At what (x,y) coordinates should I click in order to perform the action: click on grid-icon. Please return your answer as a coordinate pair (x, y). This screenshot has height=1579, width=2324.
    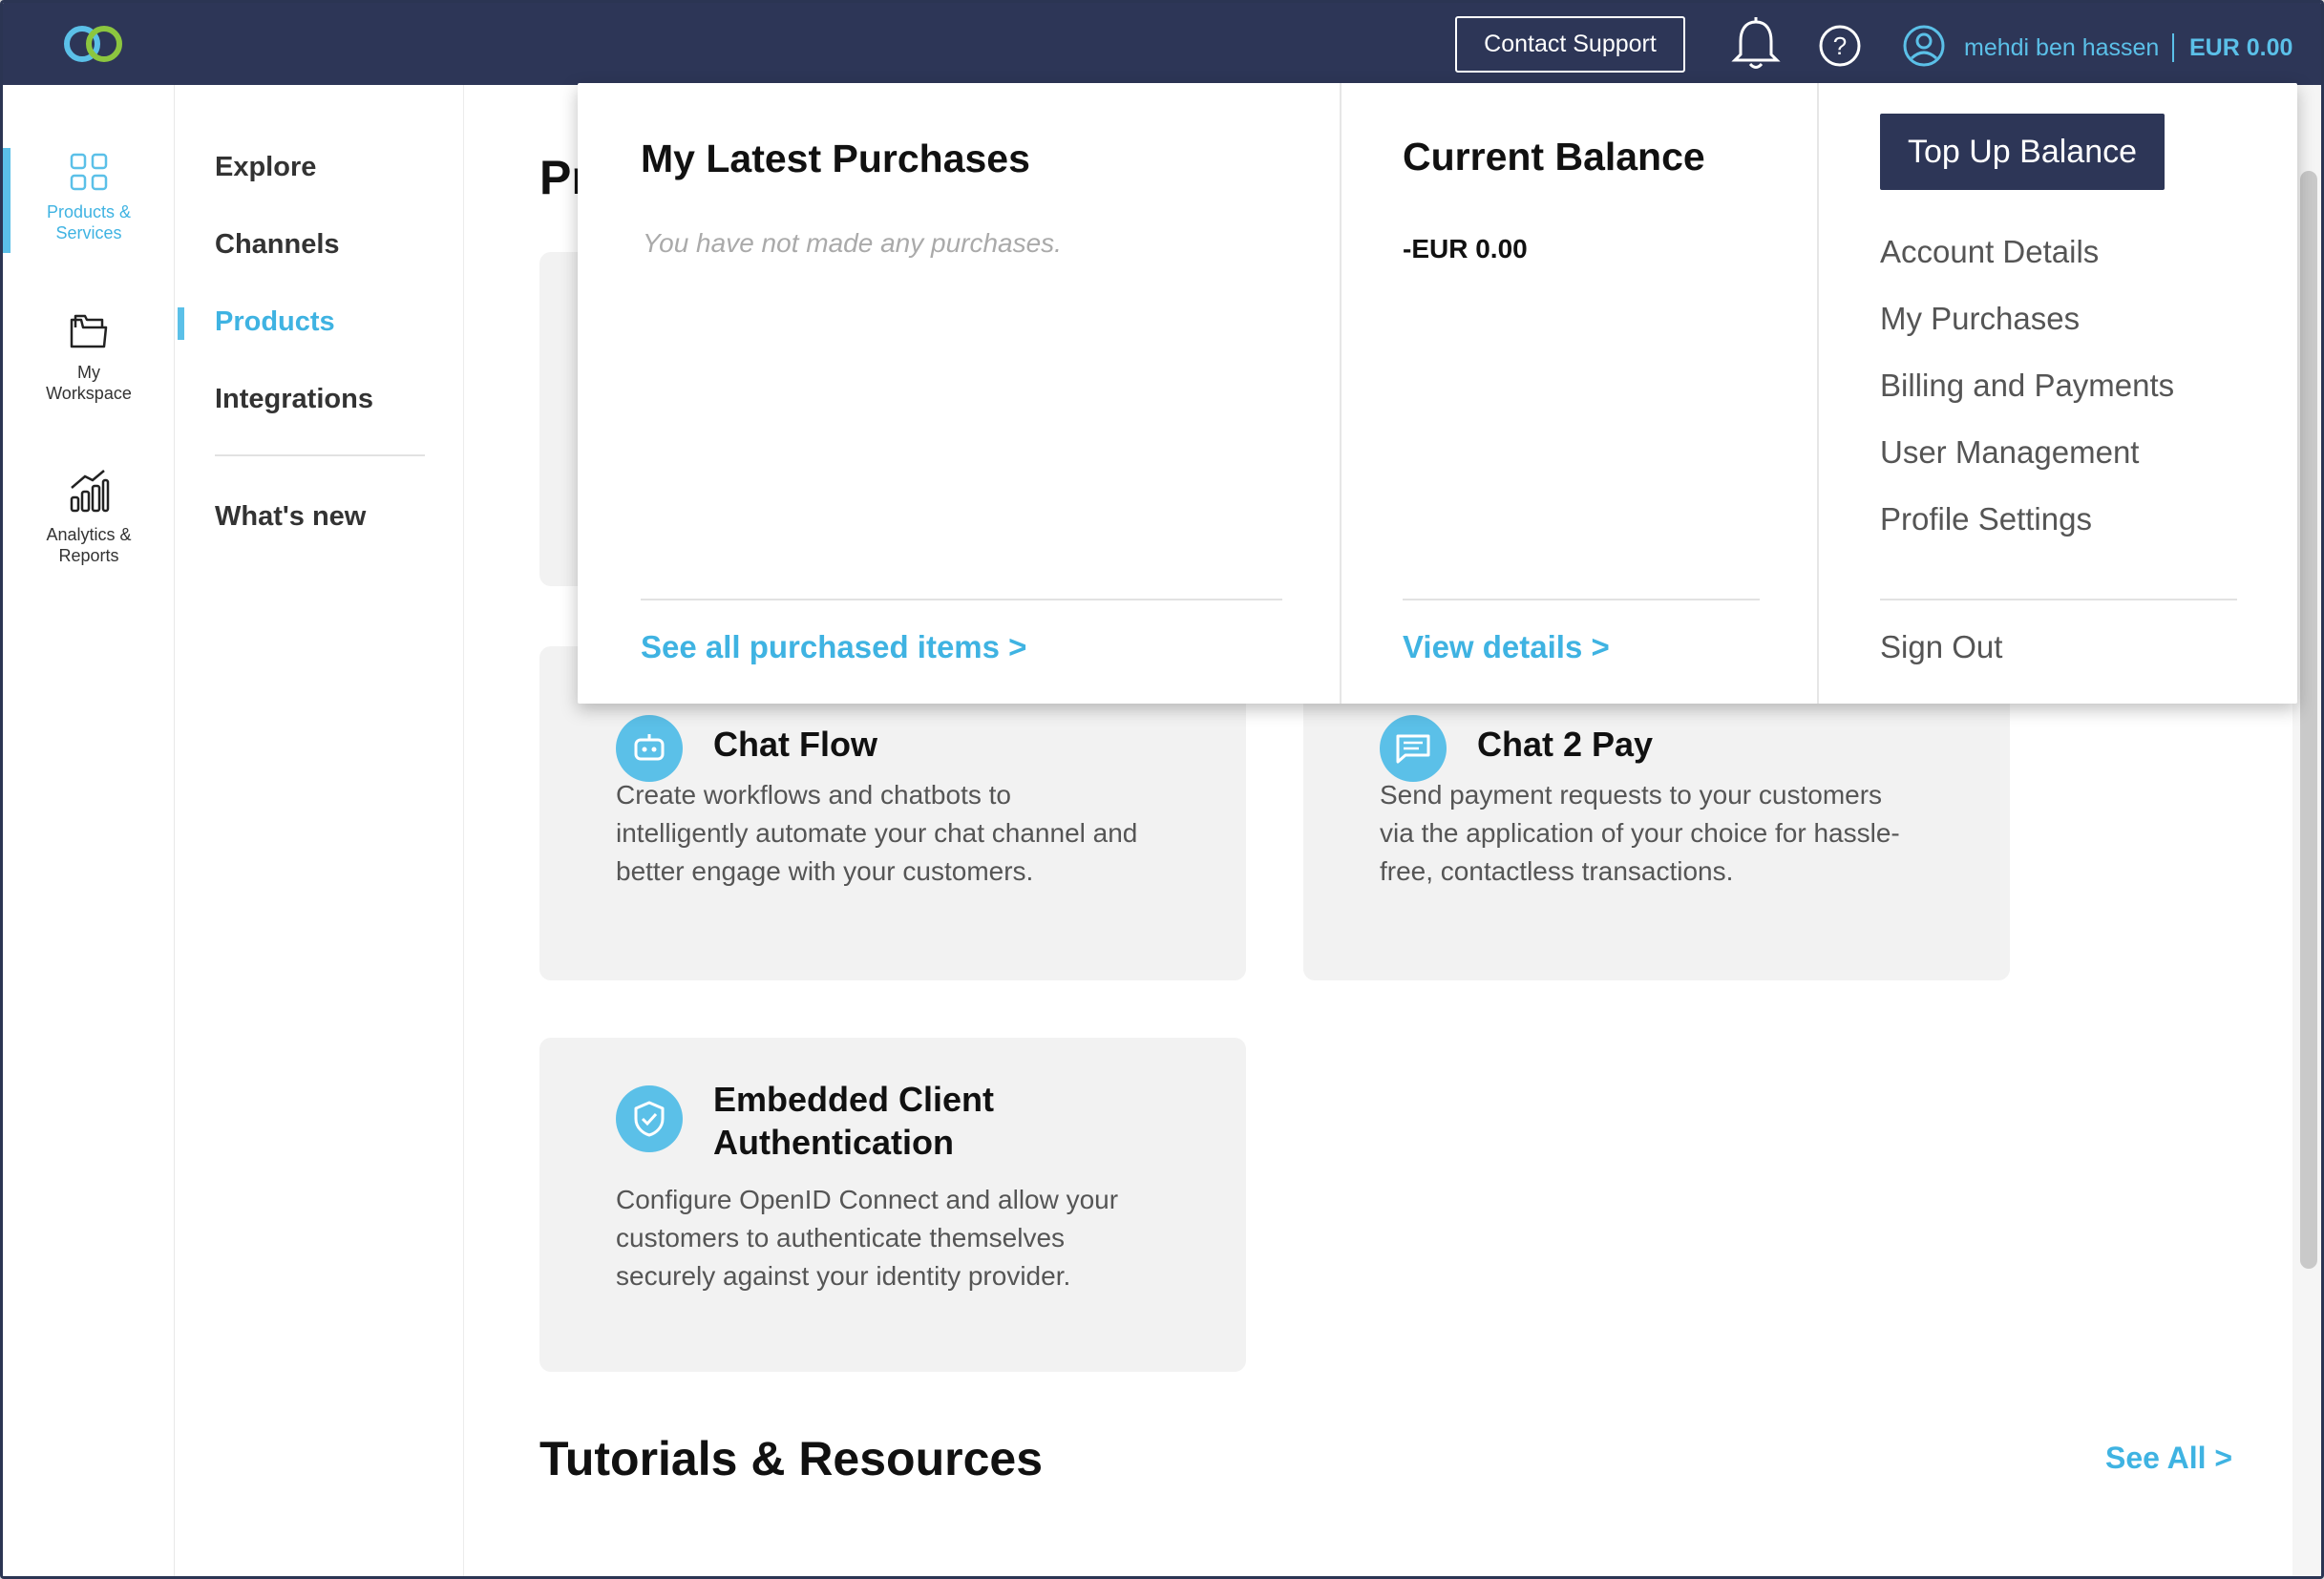
    Looking at the image, I should click on (89, 172).